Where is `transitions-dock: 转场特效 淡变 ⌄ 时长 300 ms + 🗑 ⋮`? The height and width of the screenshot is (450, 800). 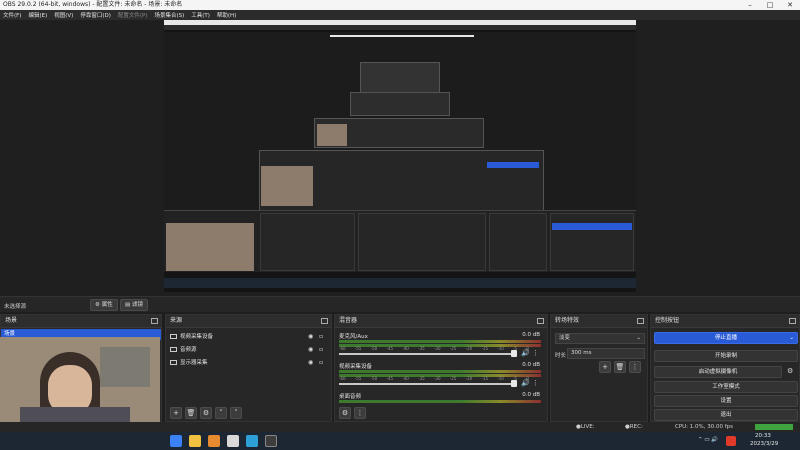
transitions-dock: 转场特效 淡变 ⌄ 时长 300 ms + 🗑 ⋮ is located at coordinates (599, 368).